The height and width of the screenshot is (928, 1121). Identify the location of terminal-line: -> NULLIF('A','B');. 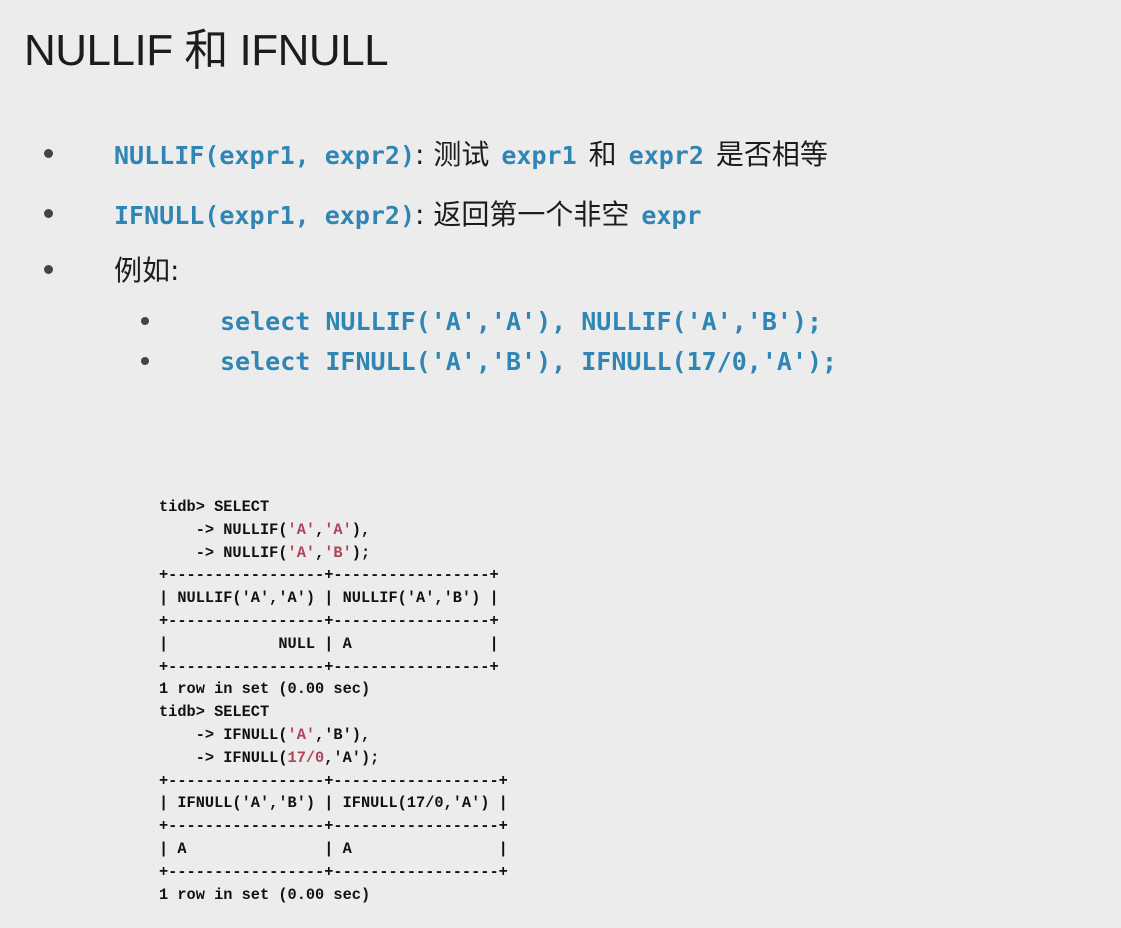
(265, 552).